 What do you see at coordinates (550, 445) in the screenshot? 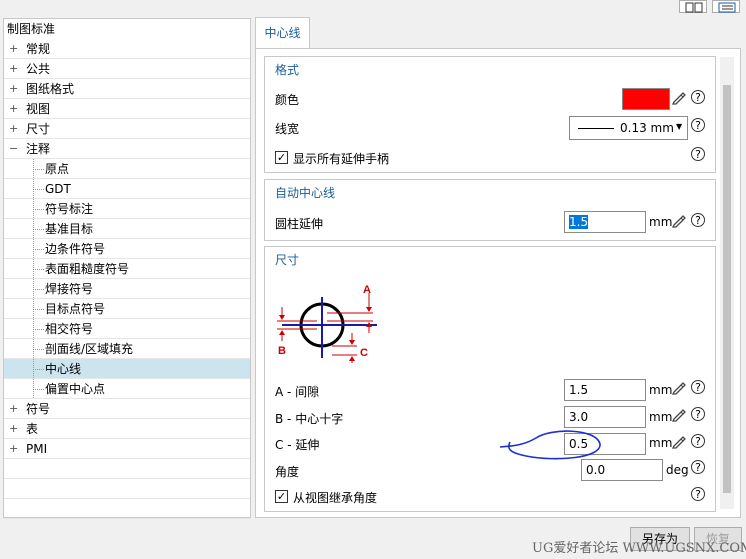
I see `annotation-ellipse` at bounding box center [550, 445].